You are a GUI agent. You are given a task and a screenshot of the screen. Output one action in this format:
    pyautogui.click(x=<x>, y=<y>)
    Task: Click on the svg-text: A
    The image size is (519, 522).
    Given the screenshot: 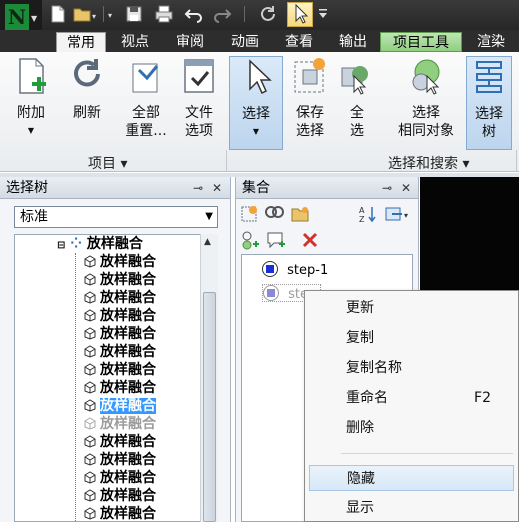 What is the action you would take?
    pyautogui.click(x=362, y=210)
    